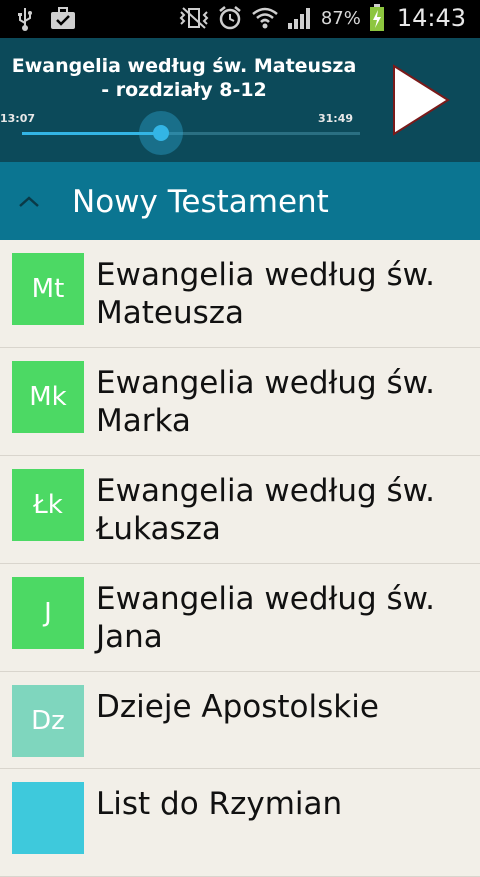 The image size is (480, 877). What do you see at coordinates (240, 823) in the screenshot?
I see `list-item: List do Rzymian` at bounding box center [240, 823].